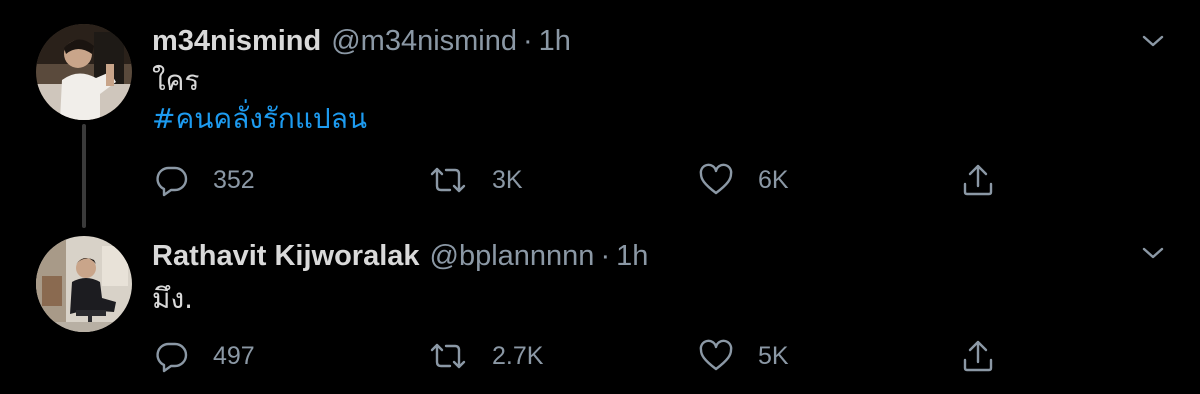 The width and height of the screenshot is (1200, 394). Describe the element at coordinates (507, 179) in the screenshot. I see `retweet-count: 3K` at that location.